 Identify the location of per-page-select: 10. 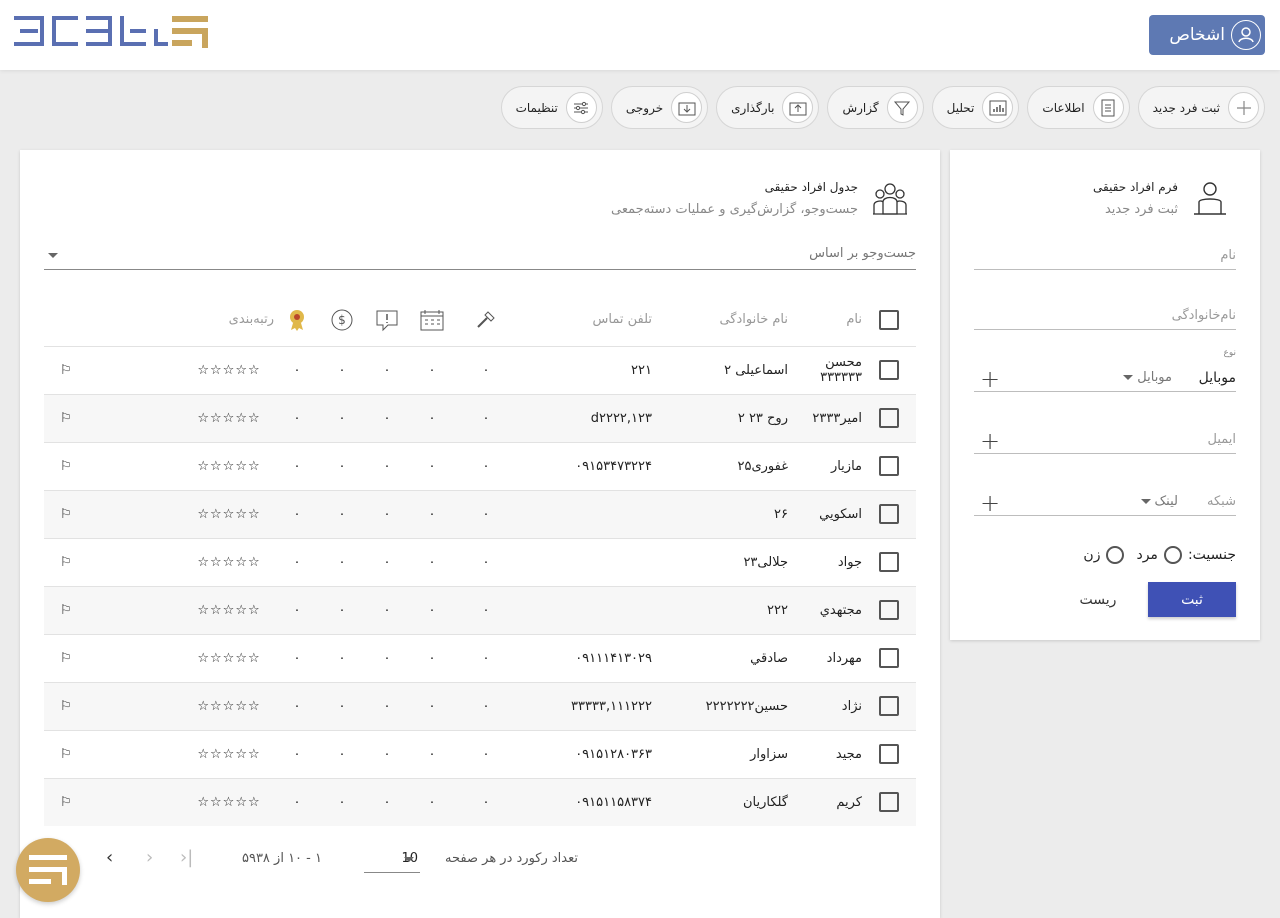
(392, 859).